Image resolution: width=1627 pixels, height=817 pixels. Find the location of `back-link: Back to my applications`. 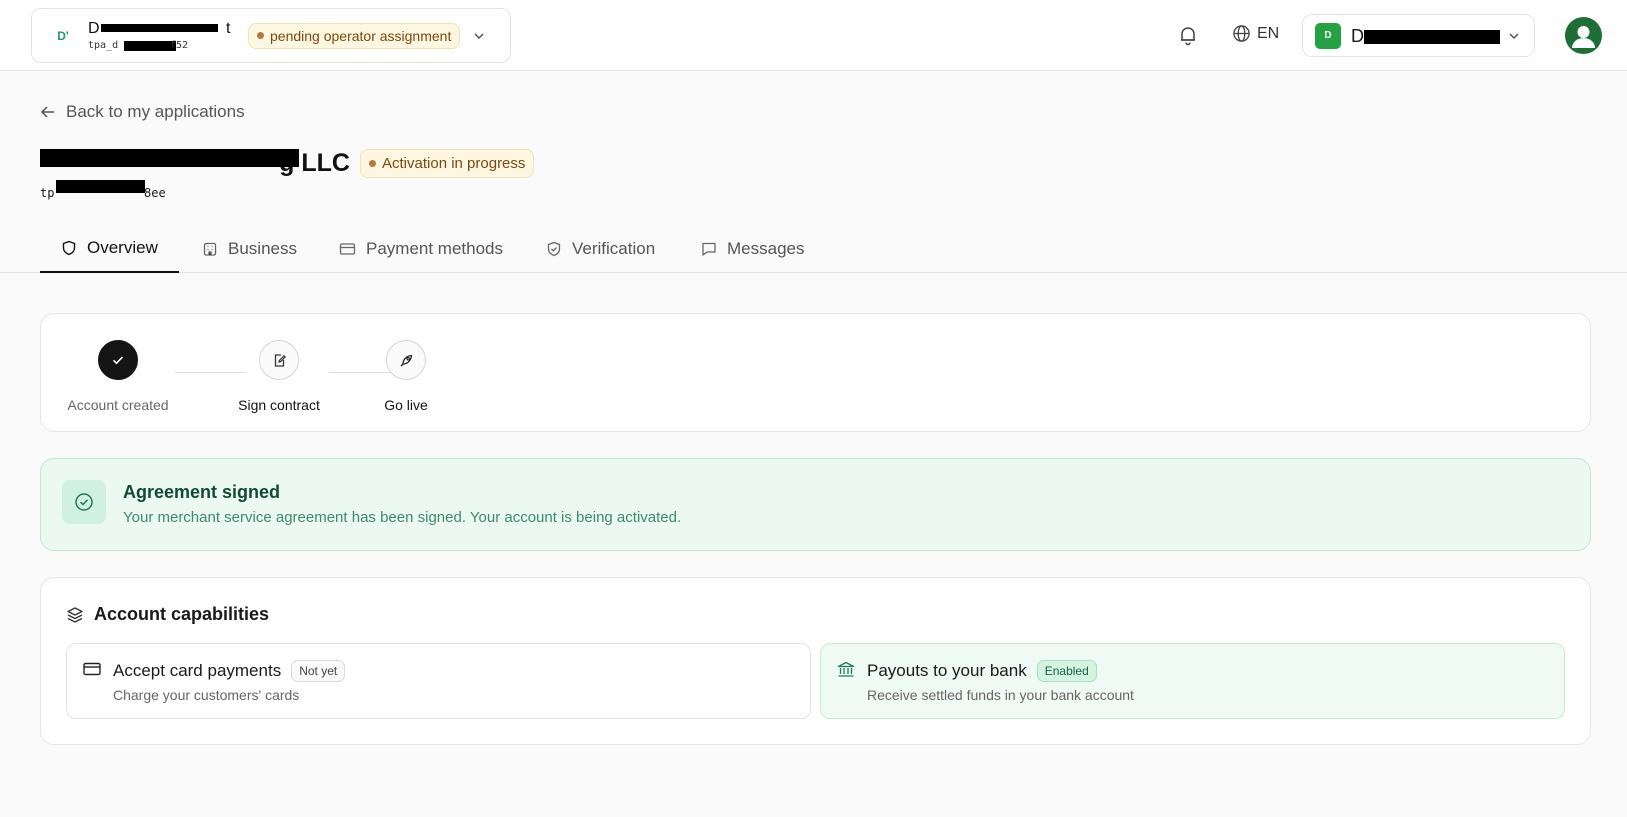

back-link: Back to my applications is located at coordinates (142, 112).